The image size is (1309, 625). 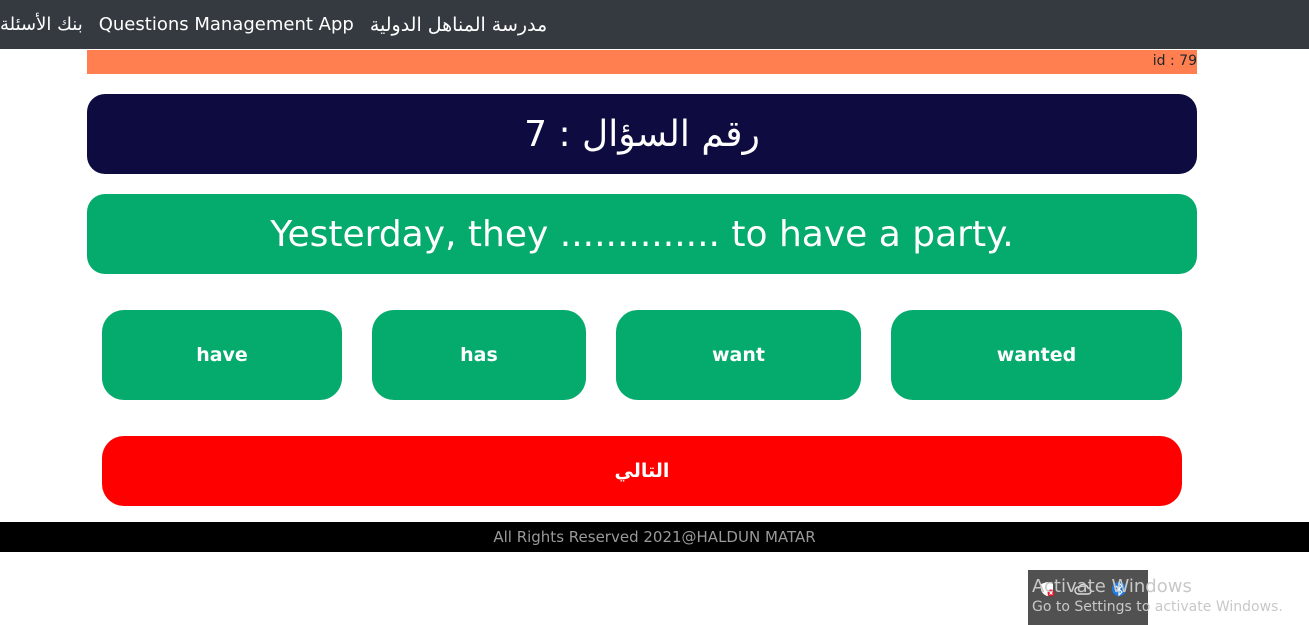 I want to click on question-id: id : 79, so click(x=1174, y=61).